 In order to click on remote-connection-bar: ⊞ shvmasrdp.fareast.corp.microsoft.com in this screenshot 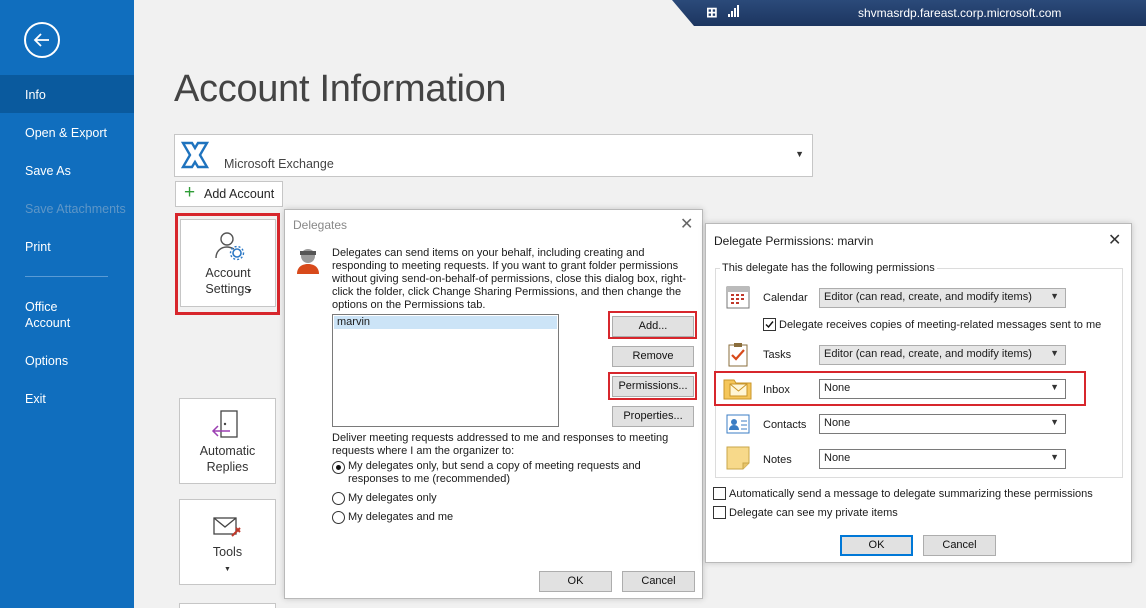, I will do `click(909, 13)`.